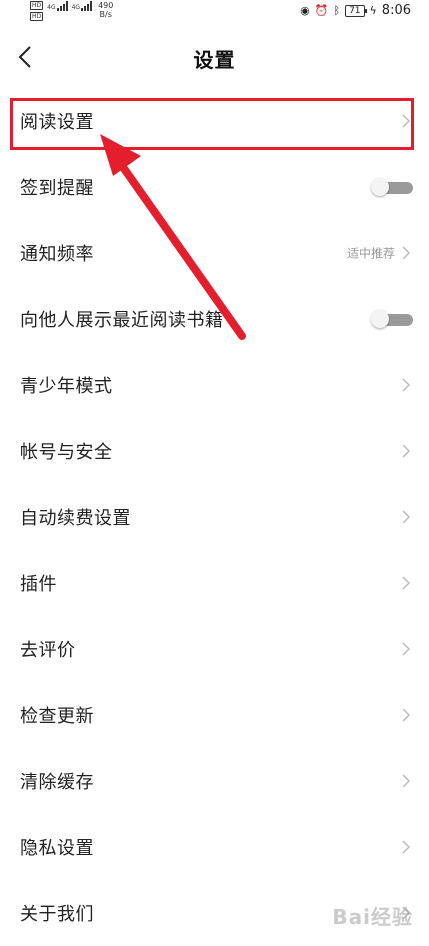  I want to click on app-header: 设置, so click(214, 60).